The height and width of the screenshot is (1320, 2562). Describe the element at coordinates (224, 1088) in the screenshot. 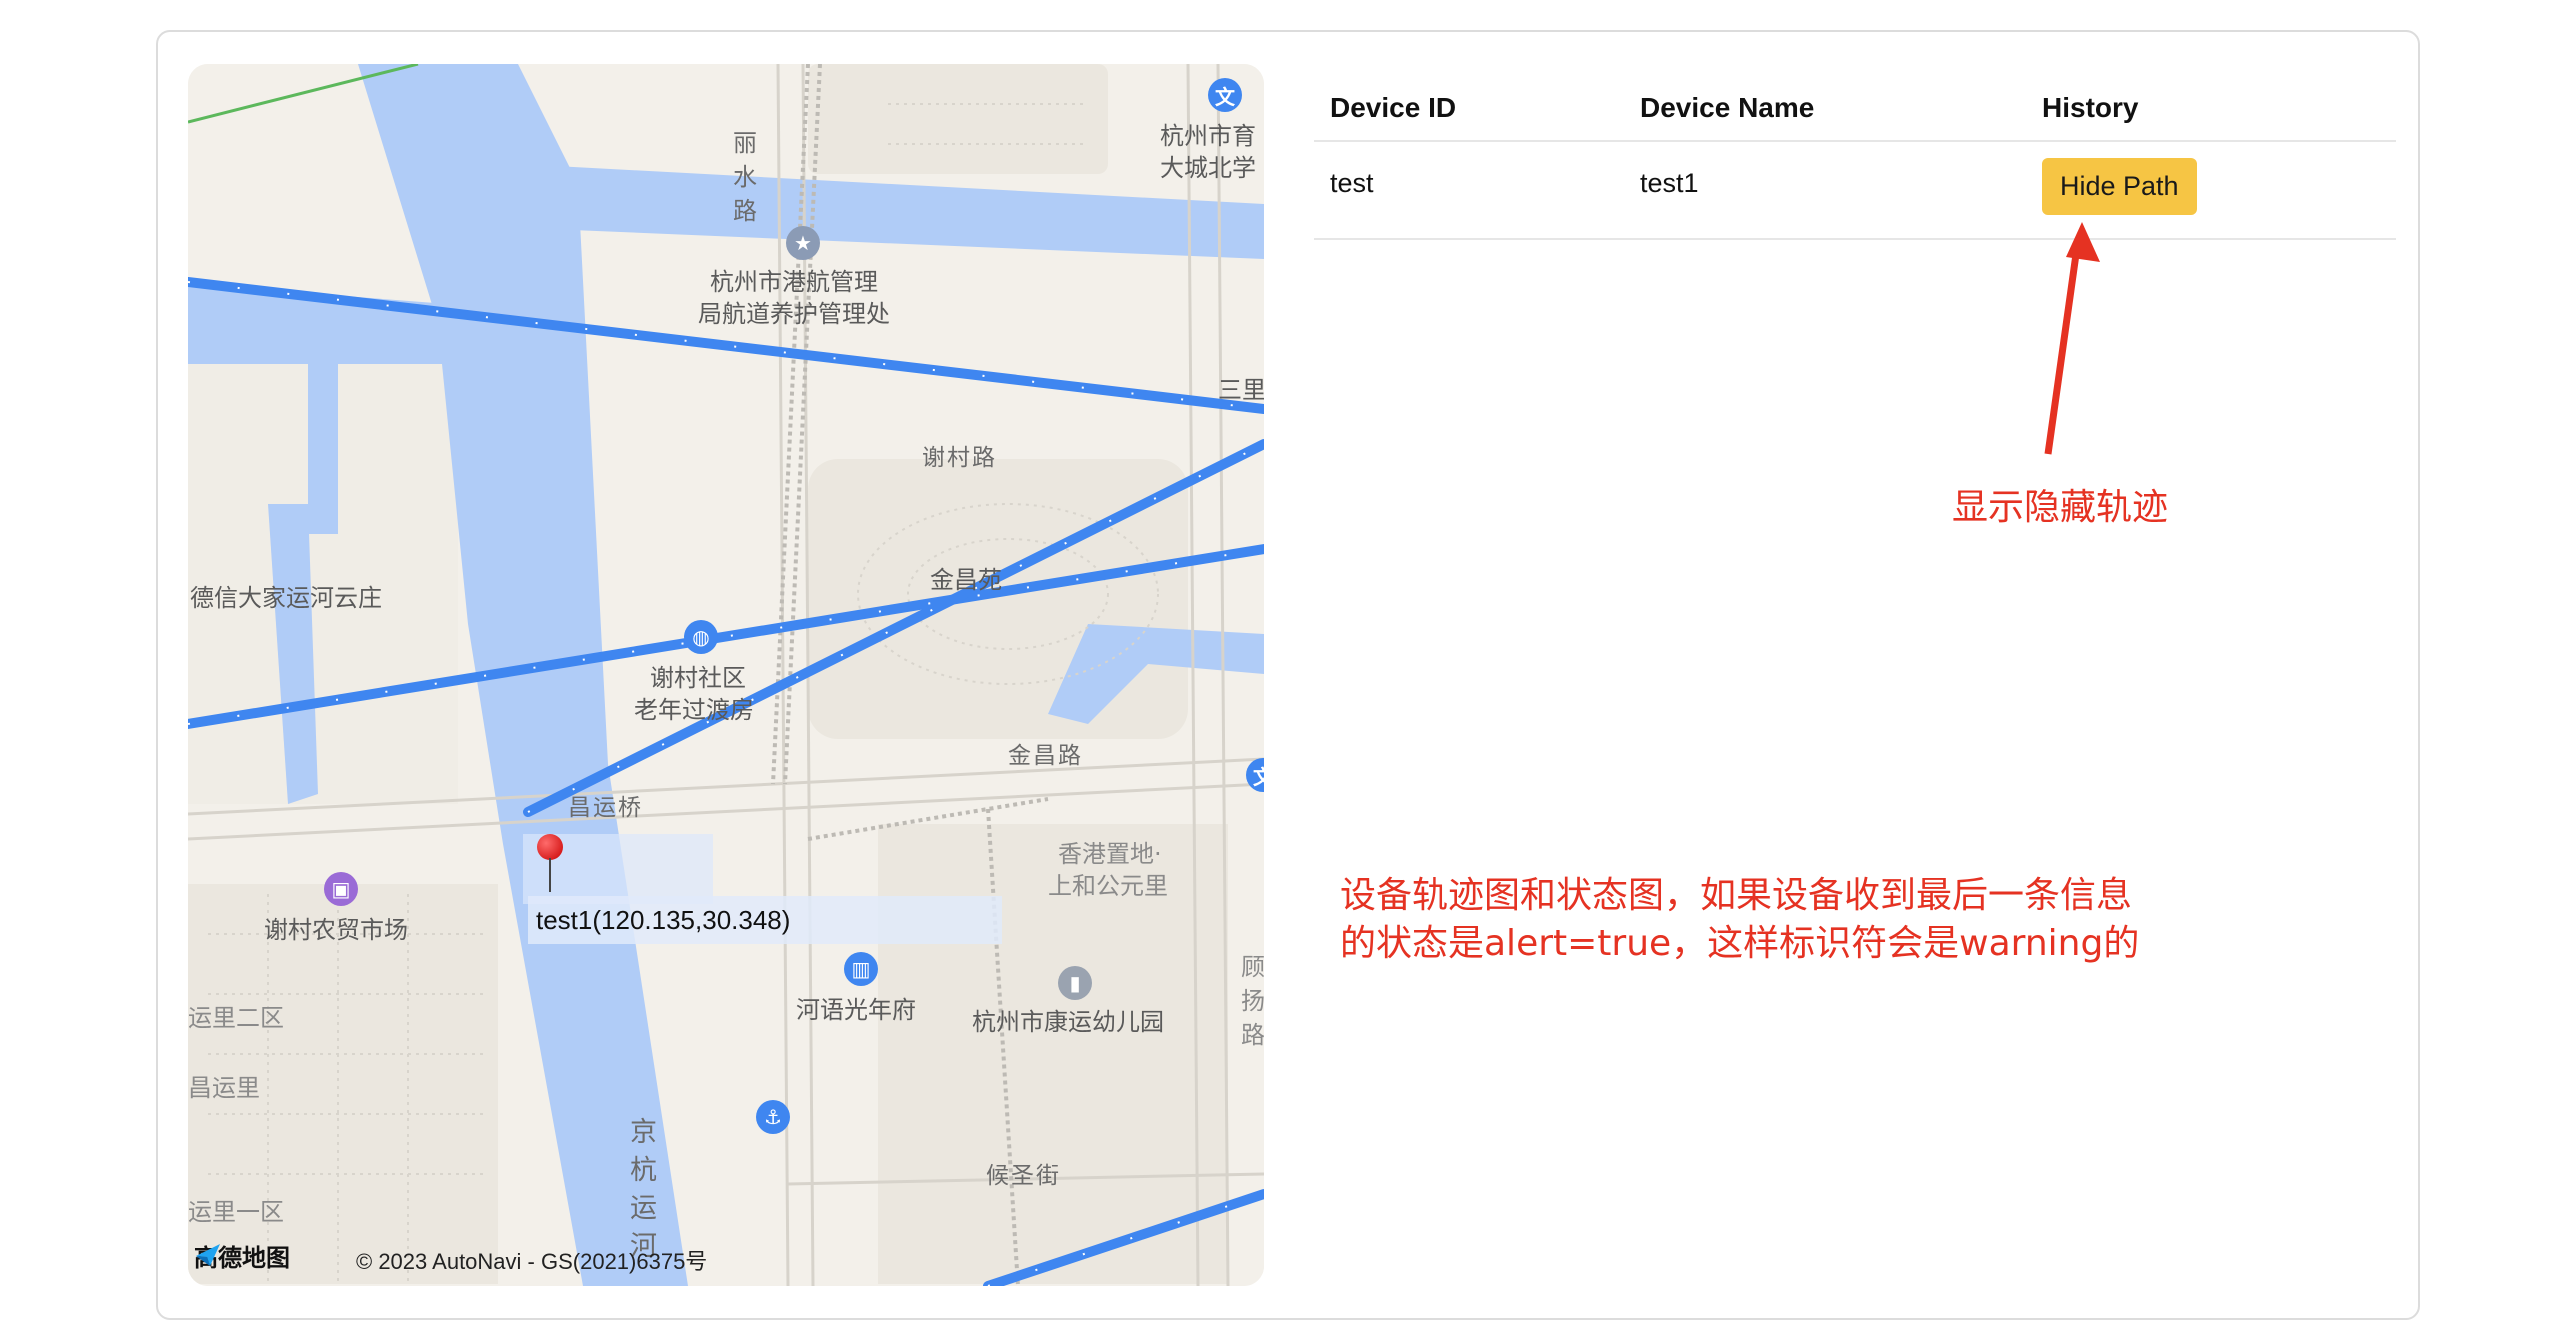

I see `place-label: 昌运里` at that location.